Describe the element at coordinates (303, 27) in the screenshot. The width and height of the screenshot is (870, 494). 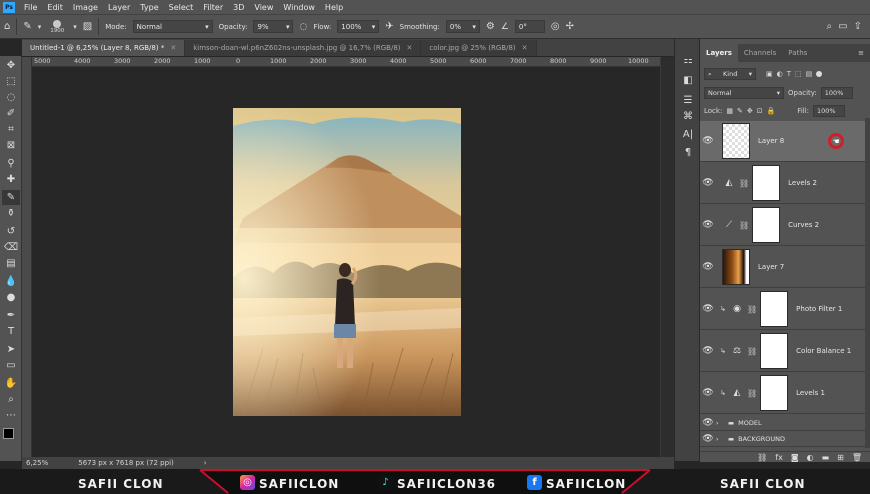
I see `pressure-opacity-icon: ◌` at that location.